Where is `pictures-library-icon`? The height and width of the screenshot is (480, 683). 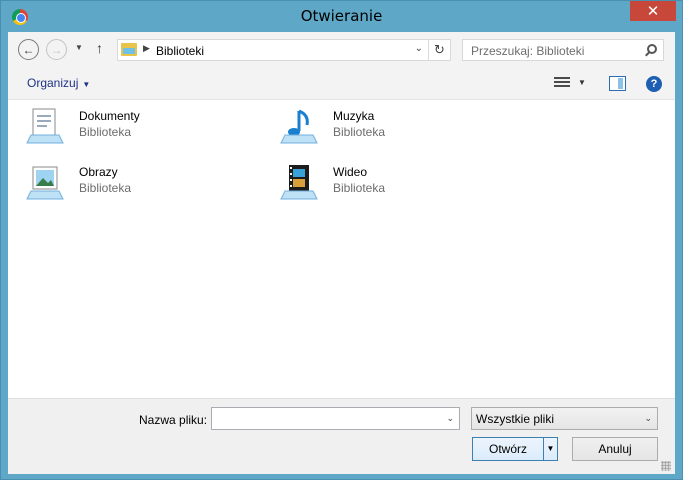
pictures-library-icon is located at coordinates (45, 183).